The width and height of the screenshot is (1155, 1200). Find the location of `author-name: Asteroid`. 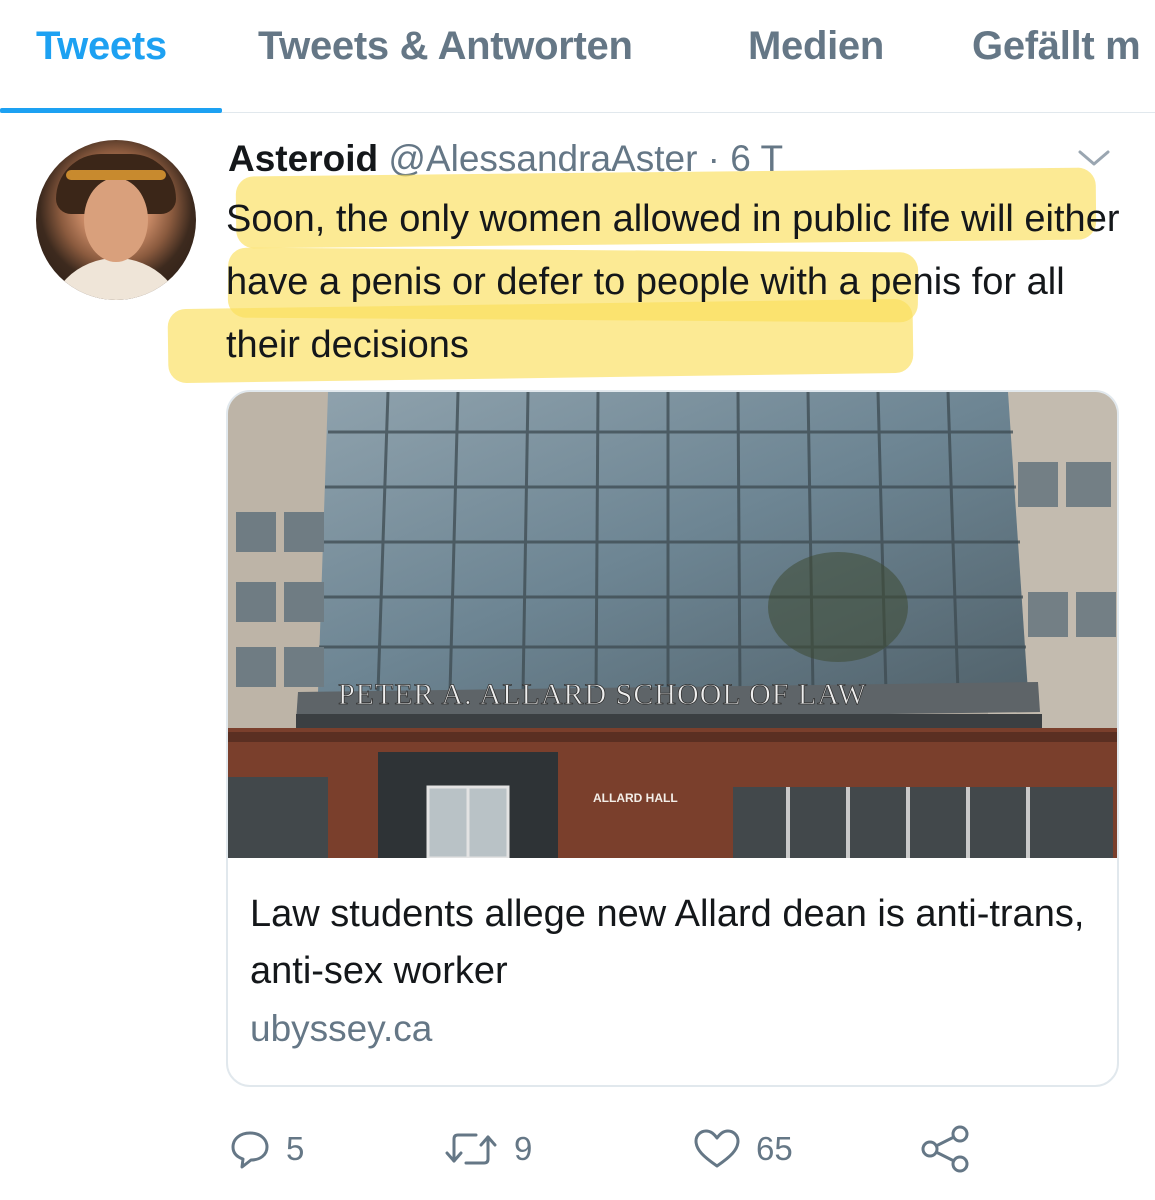

author-name: Asteroid is located at coordinates (303, 158).